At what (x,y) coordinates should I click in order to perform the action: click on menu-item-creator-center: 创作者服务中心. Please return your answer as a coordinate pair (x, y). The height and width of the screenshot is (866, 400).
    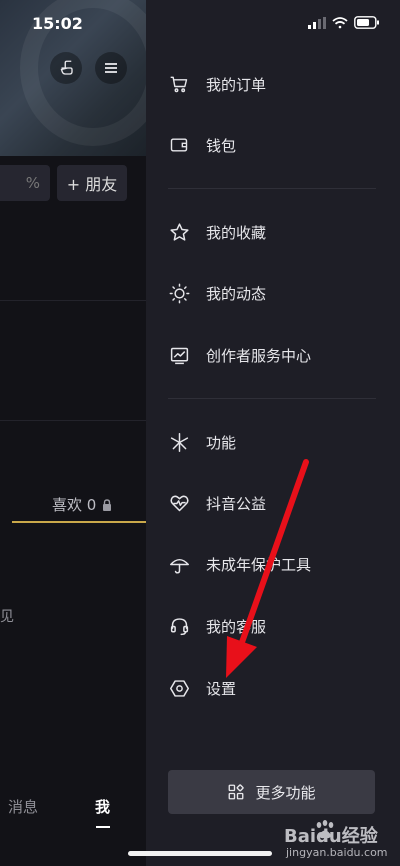
    Looking at the image, I should click on (278, 355).